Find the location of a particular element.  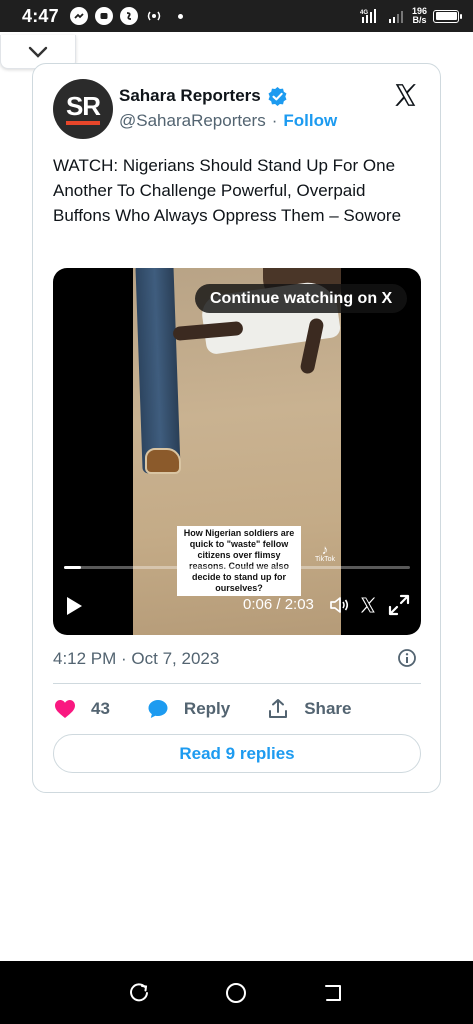

avatar: SR is located at coordinates (83, 109).